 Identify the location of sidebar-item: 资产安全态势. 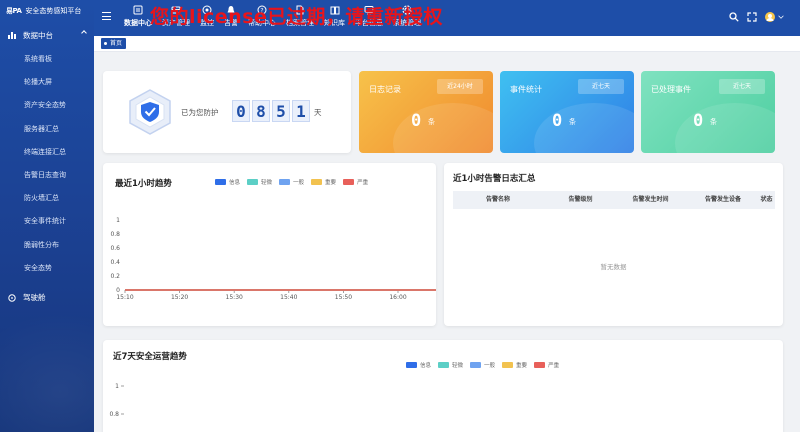
(47, 105).